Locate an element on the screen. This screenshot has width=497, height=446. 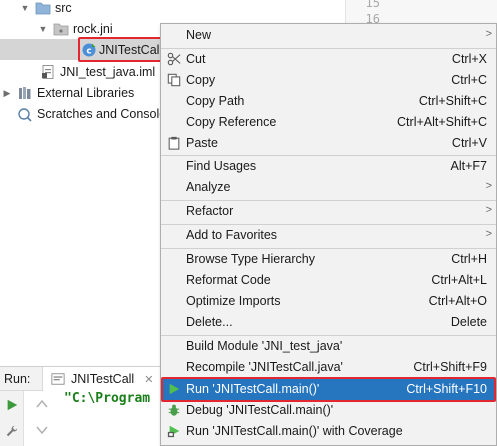
tree-item-label: src is located at coordinates (63, 7).